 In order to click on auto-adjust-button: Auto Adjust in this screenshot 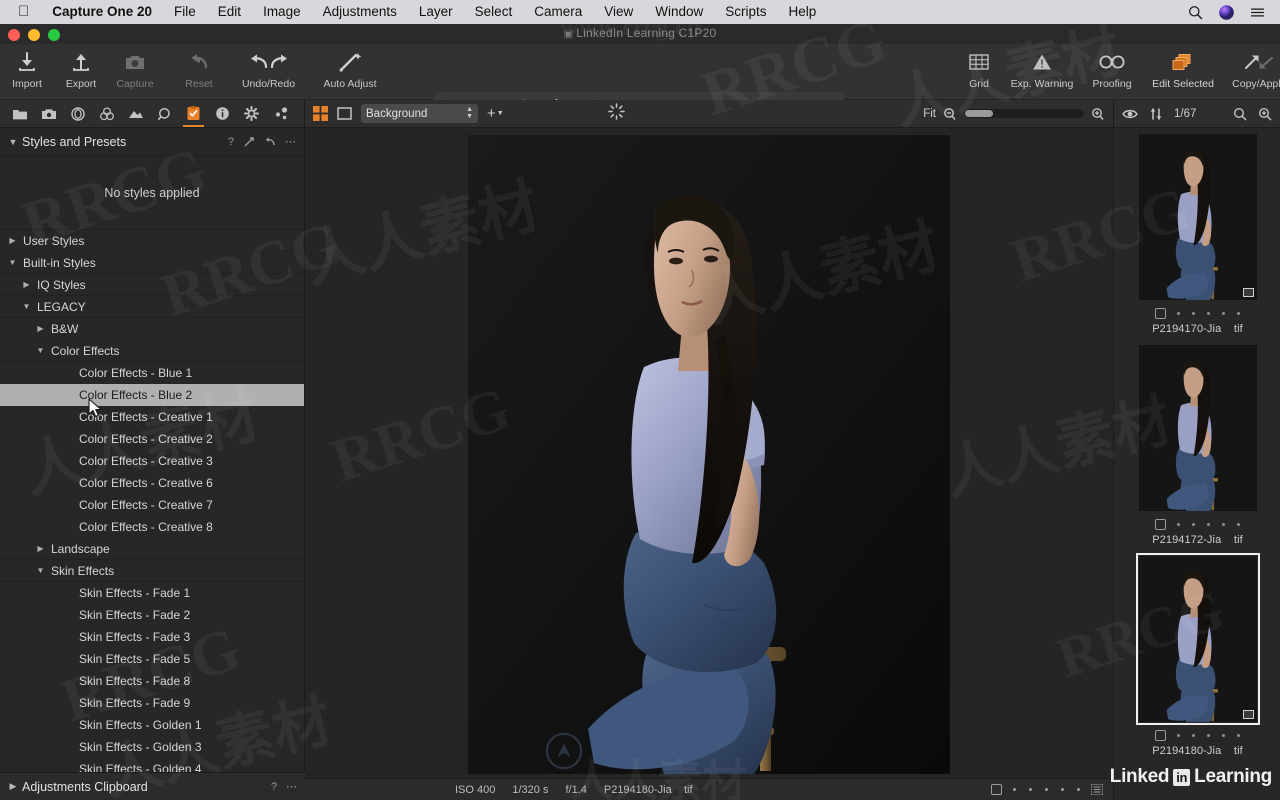, I will do `click(350, 70)`.